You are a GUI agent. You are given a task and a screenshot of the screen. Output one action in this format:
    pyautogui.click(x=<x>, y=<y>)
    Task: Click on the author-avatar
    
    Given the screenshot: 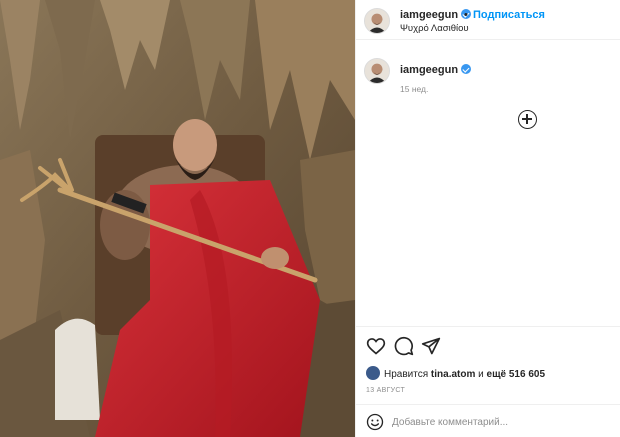 What is the action you would take?
    pyautogui.click(x=377, y=21)
    